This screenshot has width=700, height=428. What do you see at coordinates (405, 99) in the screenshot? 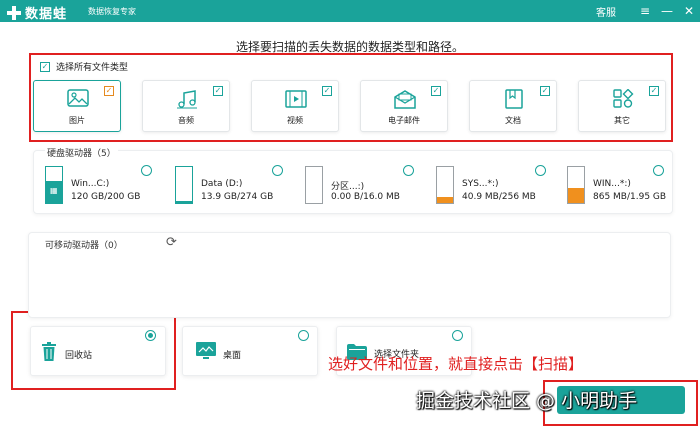
I see `email-icon` at bounding box center [405, 99].